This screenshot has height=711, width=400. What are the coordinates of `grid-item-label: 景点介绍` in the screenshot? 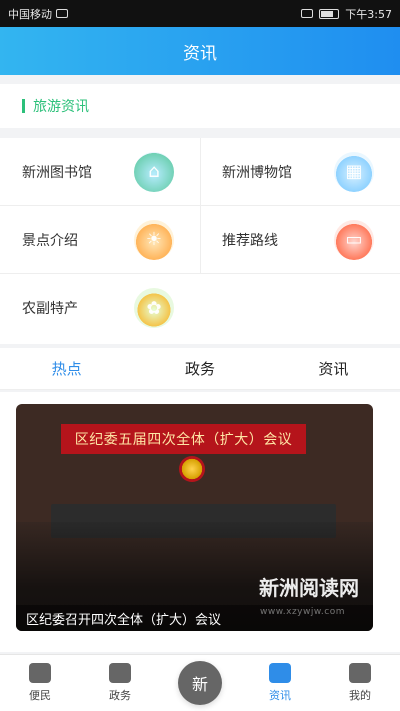 It's located at (50, 240).